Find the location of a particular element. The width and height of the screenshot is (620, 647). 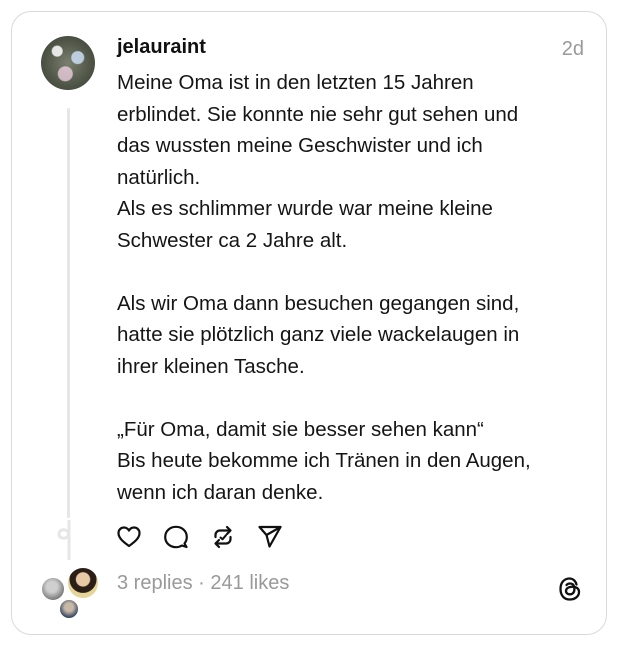

comment-icon is located at coordinates (176, 537).